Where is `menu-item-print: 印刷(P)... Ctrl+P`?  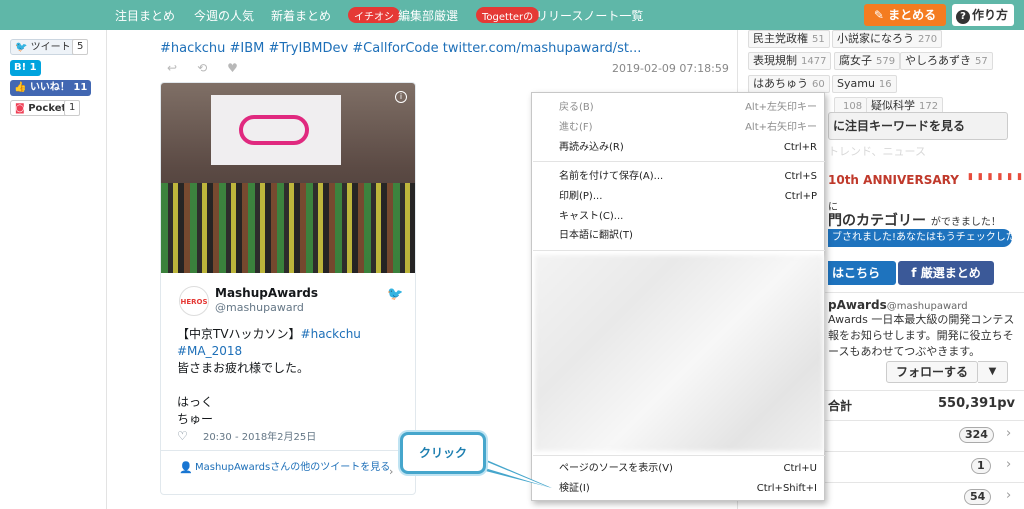 menu-item-print: 印刷(P)... Ctrl+P is located at coordinates (688, 197).